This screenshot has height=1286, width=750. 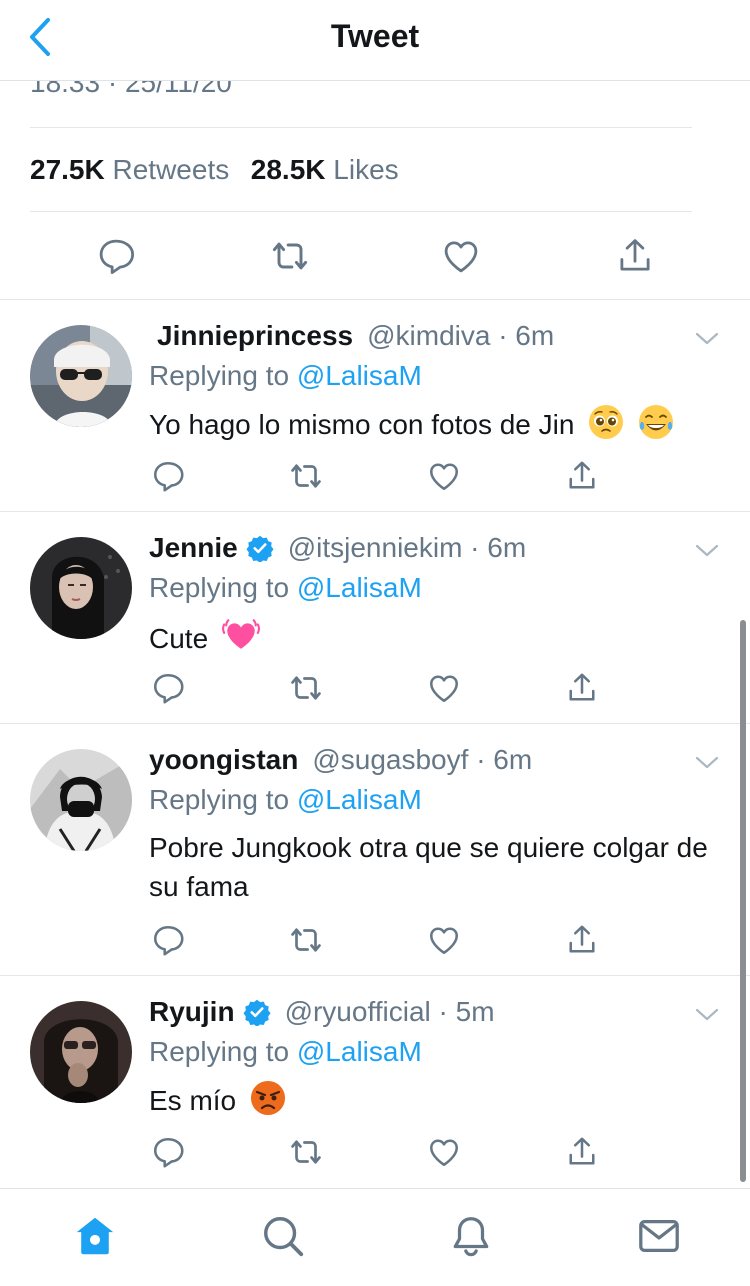 I want to click on reply-text: Es mío, so click(x=439, y=1103).